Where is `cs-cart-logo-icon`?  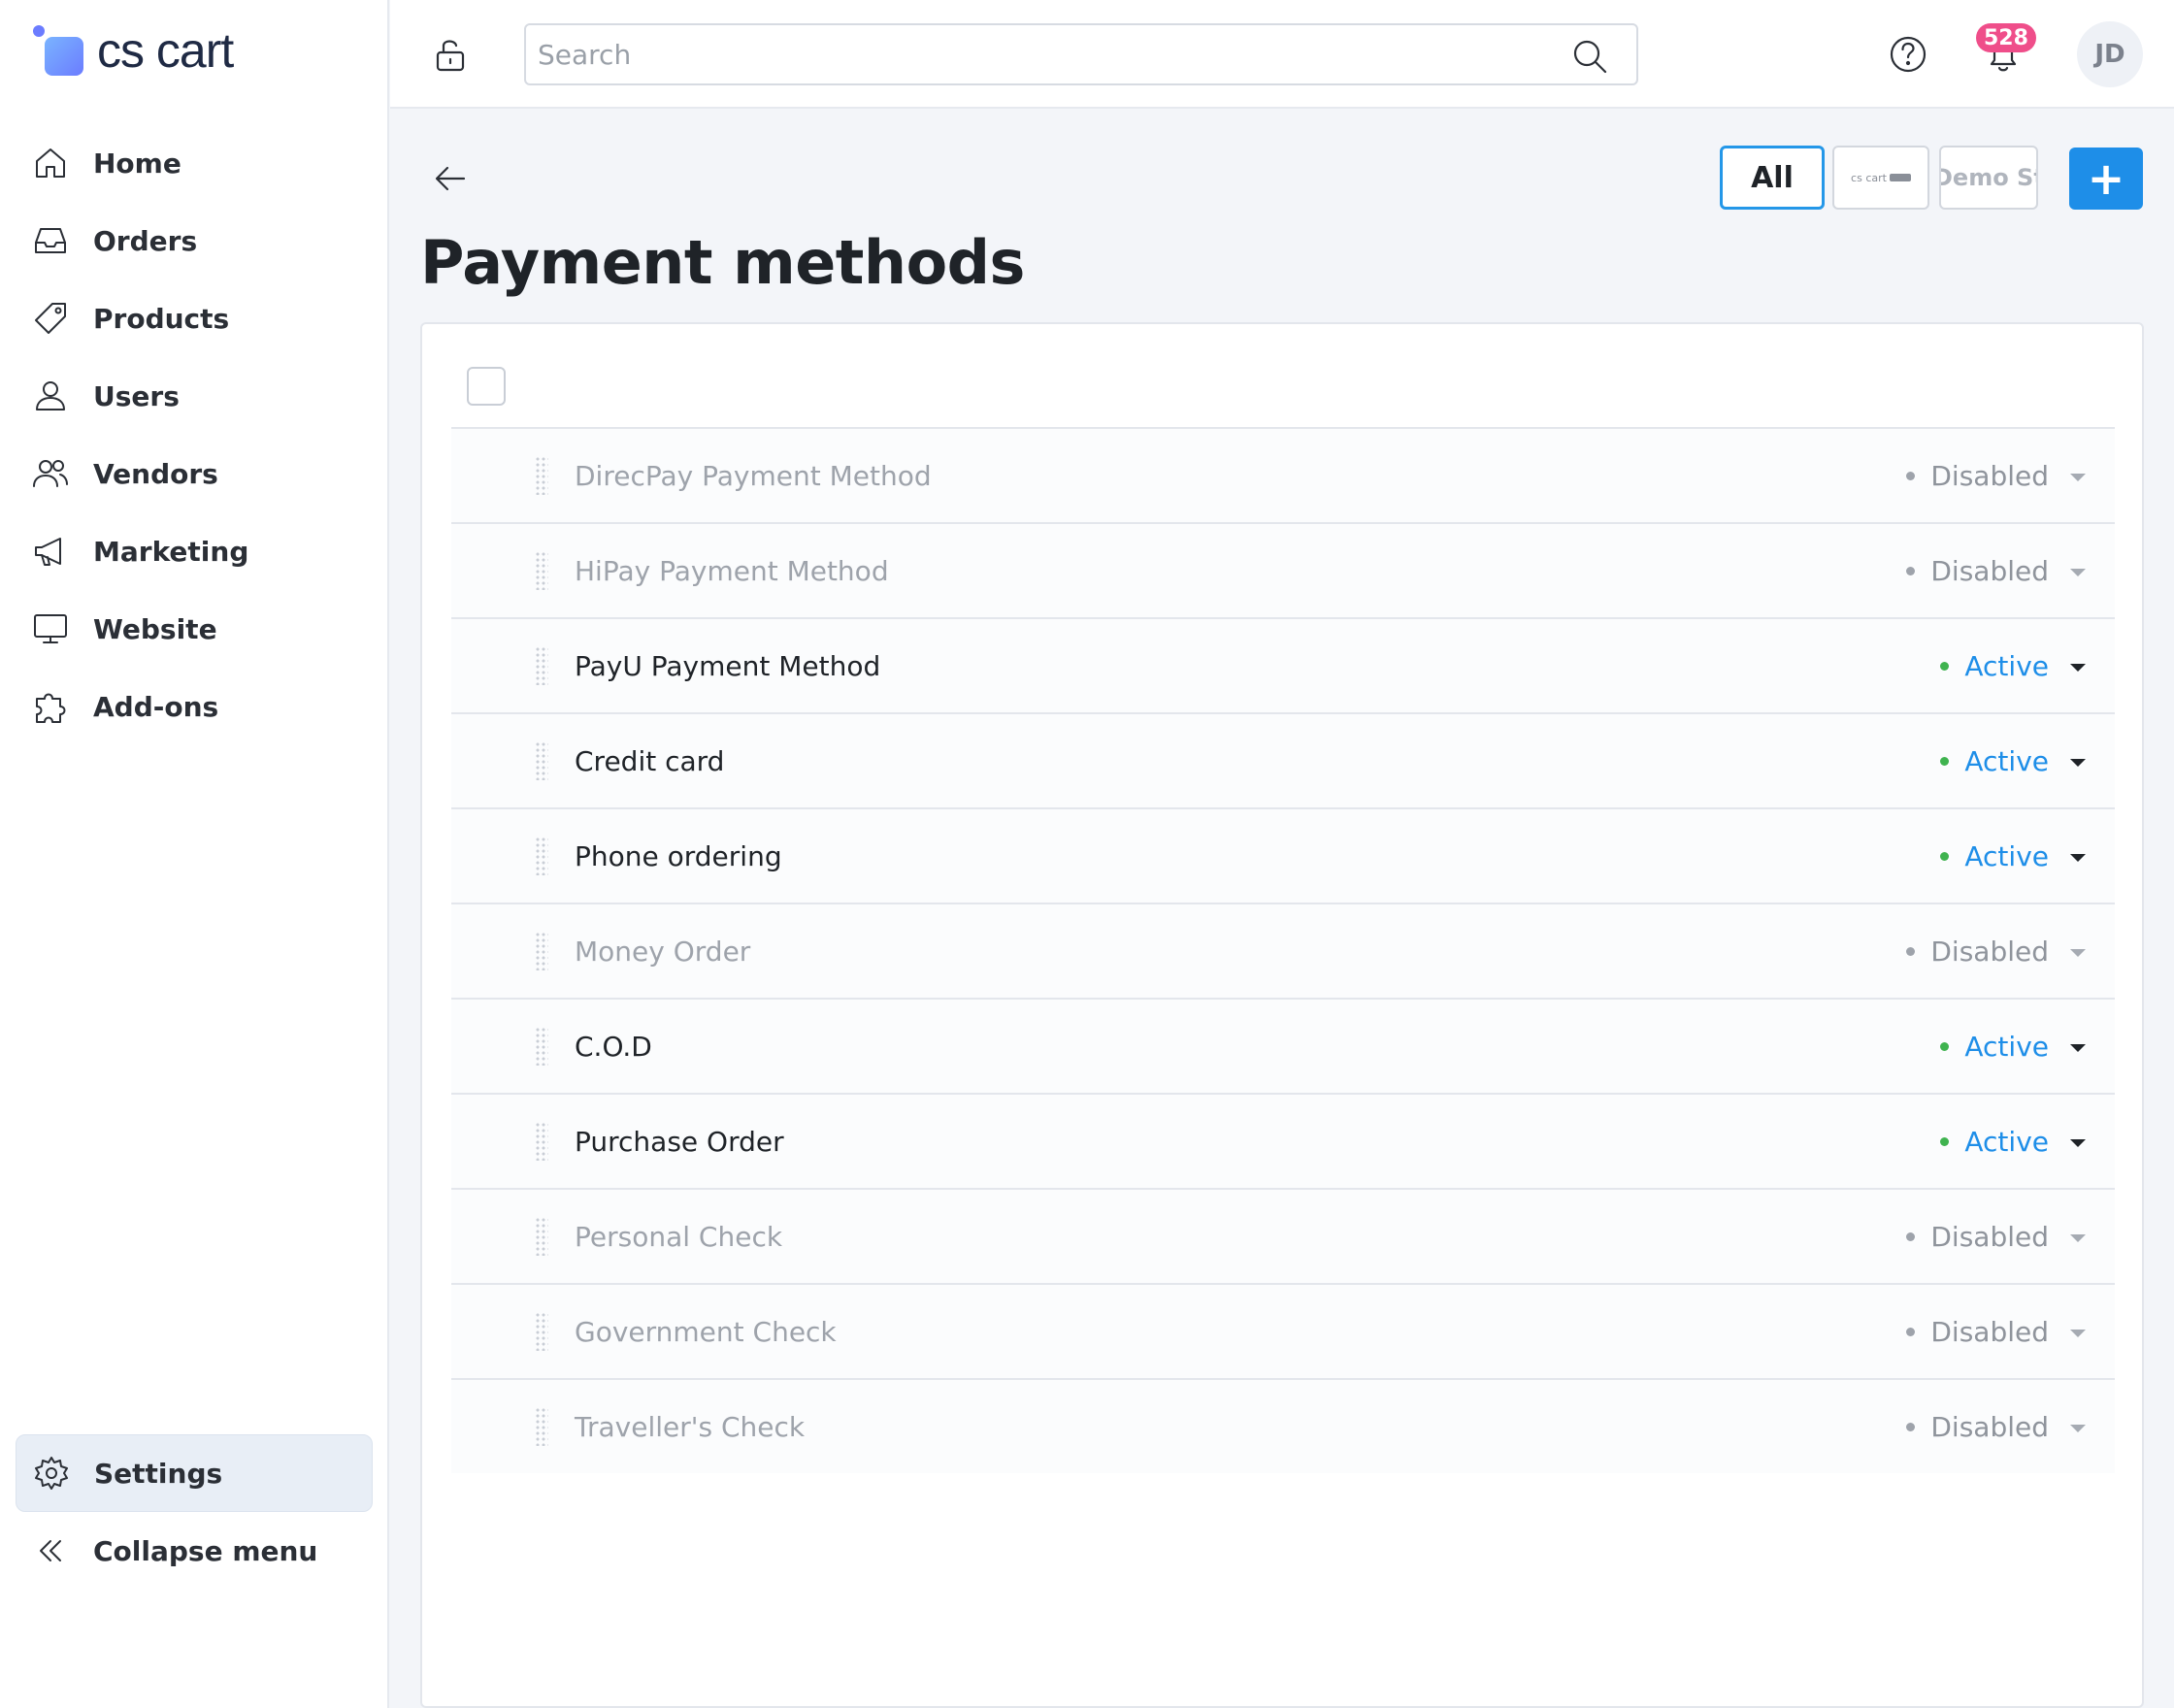
cs-cart-logo-icon is located at coordinates (58, 51).